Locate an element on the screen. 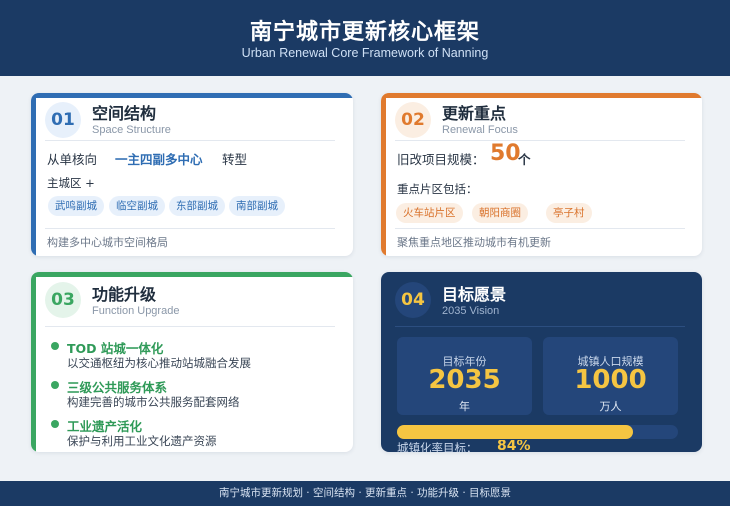 The image size is (730, 506). main-area-label: 主城区 + is located at coordinates (71, 183).